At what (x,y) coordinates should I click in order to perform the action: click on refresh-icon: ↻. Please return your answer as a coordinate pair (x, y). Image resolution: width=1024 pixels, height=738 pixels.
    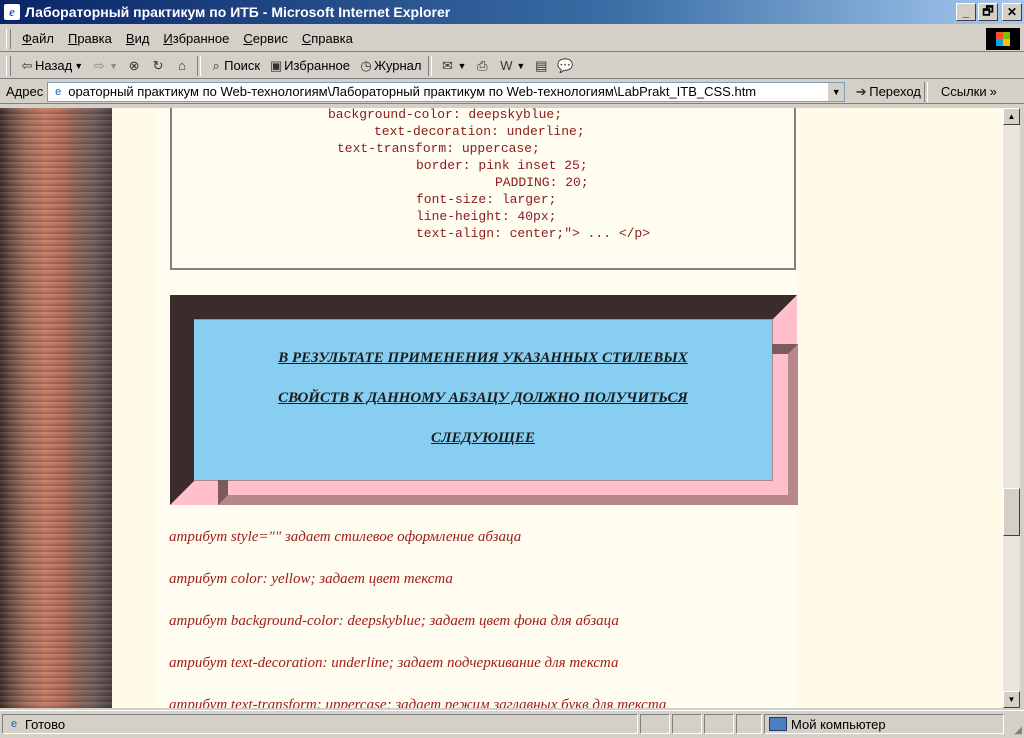
    Looking at the image, I should click on (158, 65).